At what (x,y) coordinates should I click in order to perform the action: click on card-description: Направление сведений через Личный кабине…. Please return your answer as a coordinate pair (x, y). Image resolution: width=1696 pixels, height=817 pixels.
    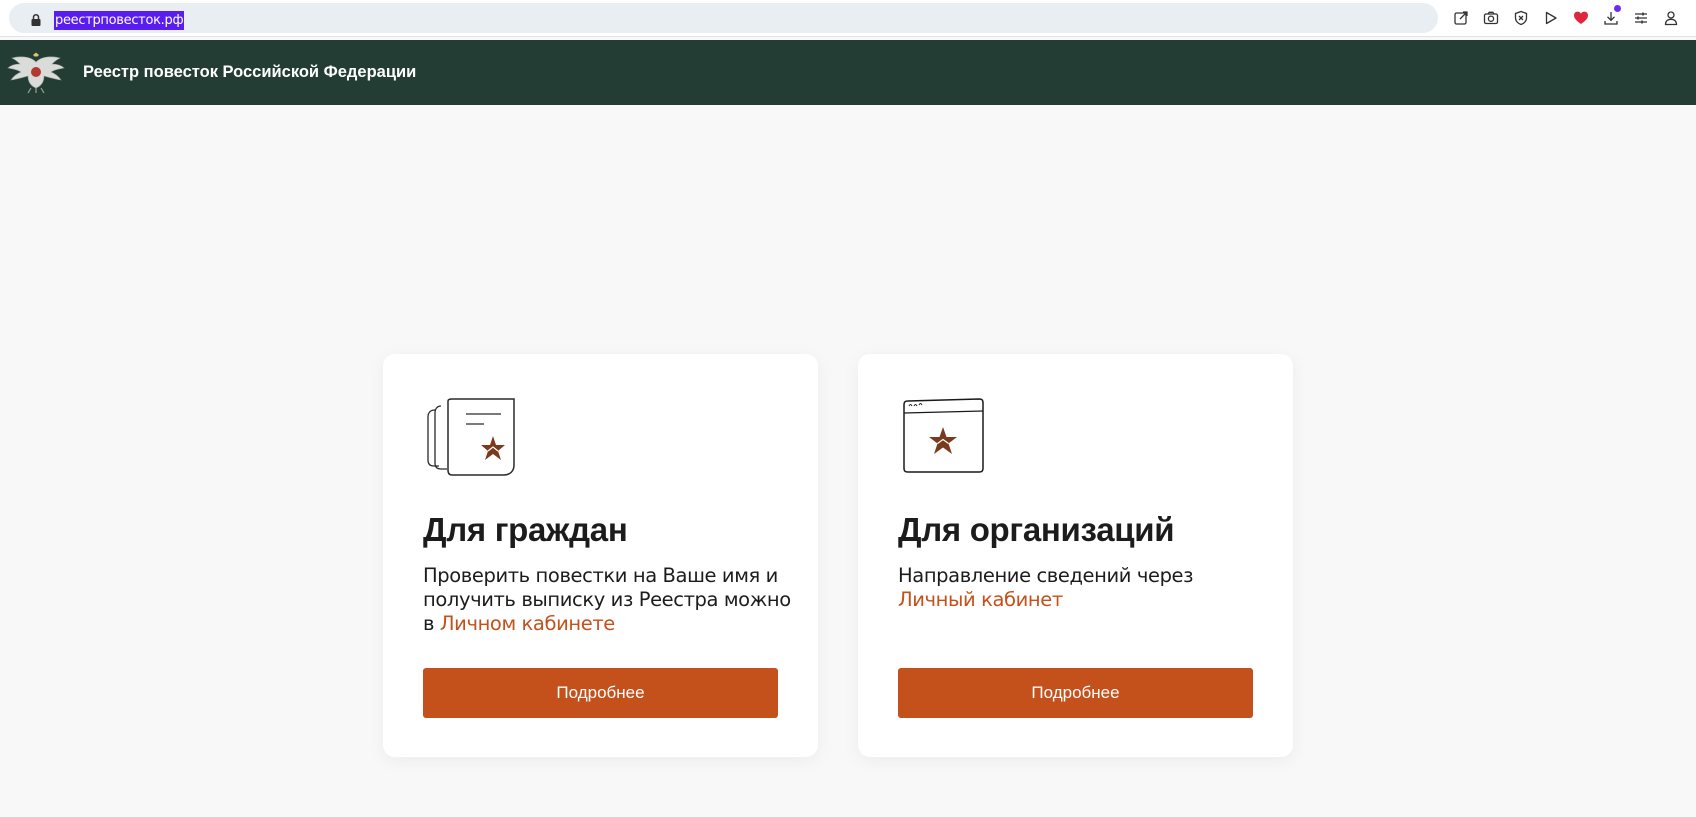
    Looking at the image, I should click on (1083, 588).